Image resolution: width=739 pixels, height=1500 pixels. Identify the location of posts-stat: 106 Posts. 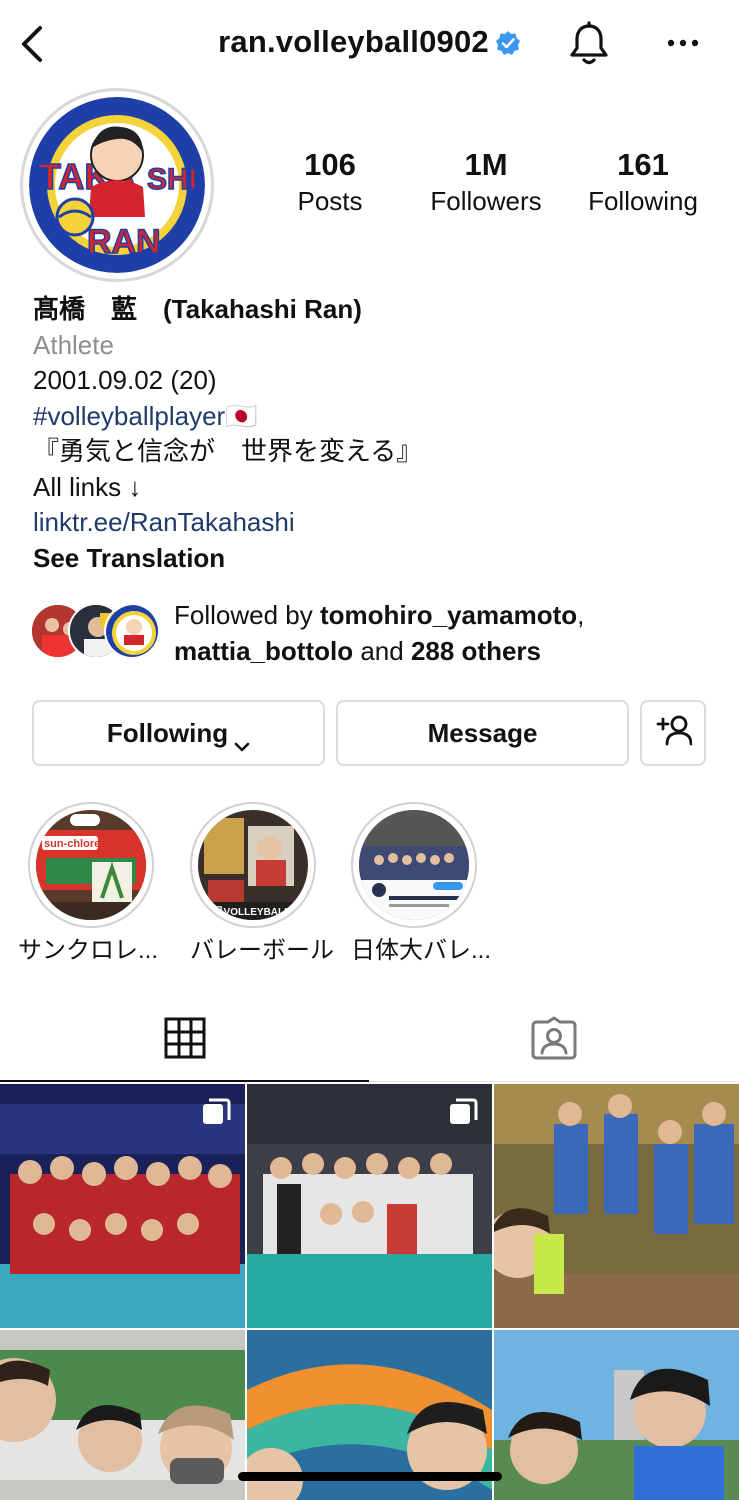
(330, 182).